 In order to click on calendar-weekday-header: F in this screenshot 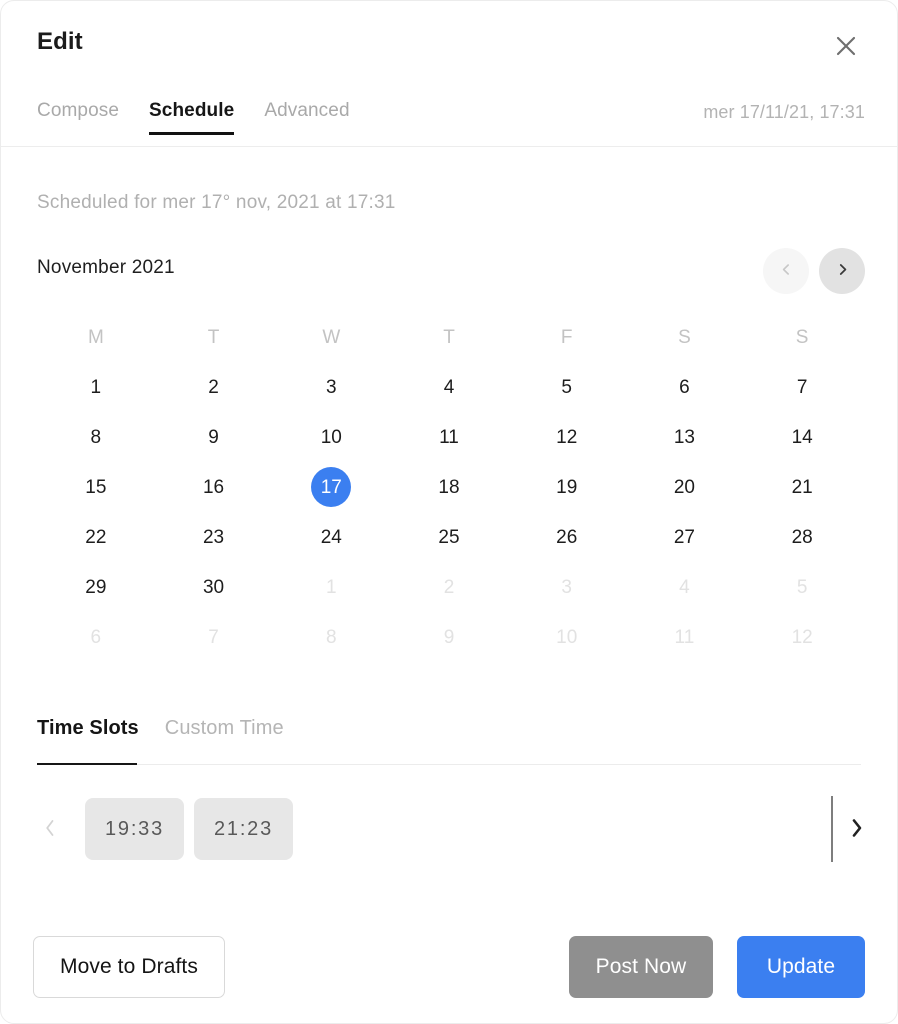, I will do `click(566, 337)`.